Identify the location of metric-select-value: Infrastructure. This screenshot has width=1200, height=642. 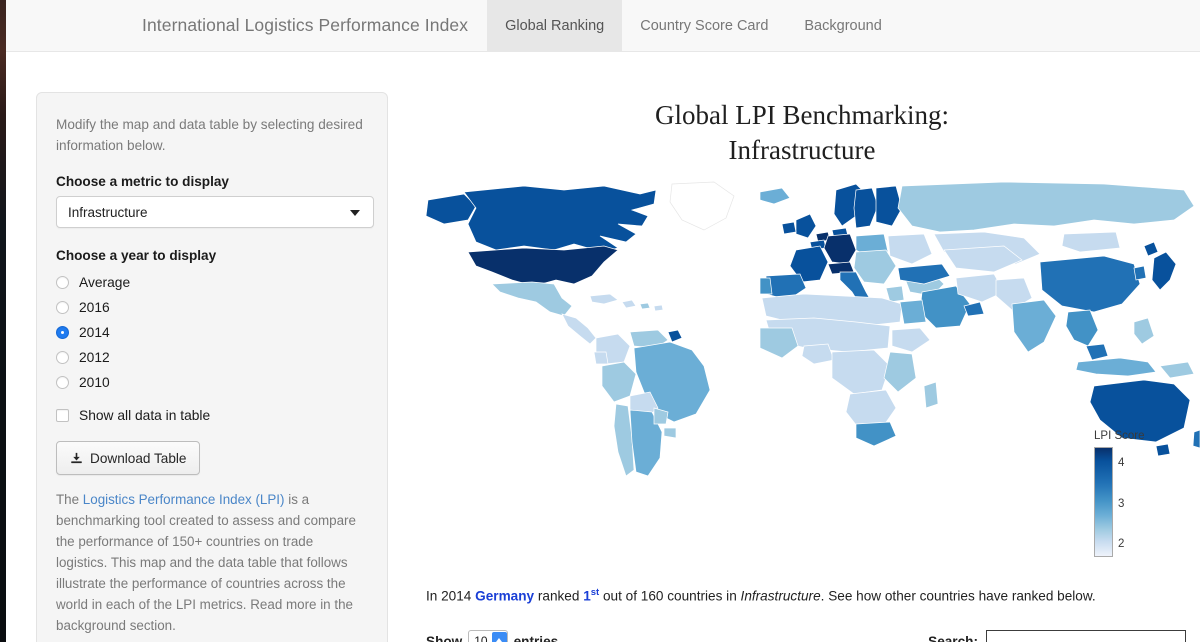
(108, 212).